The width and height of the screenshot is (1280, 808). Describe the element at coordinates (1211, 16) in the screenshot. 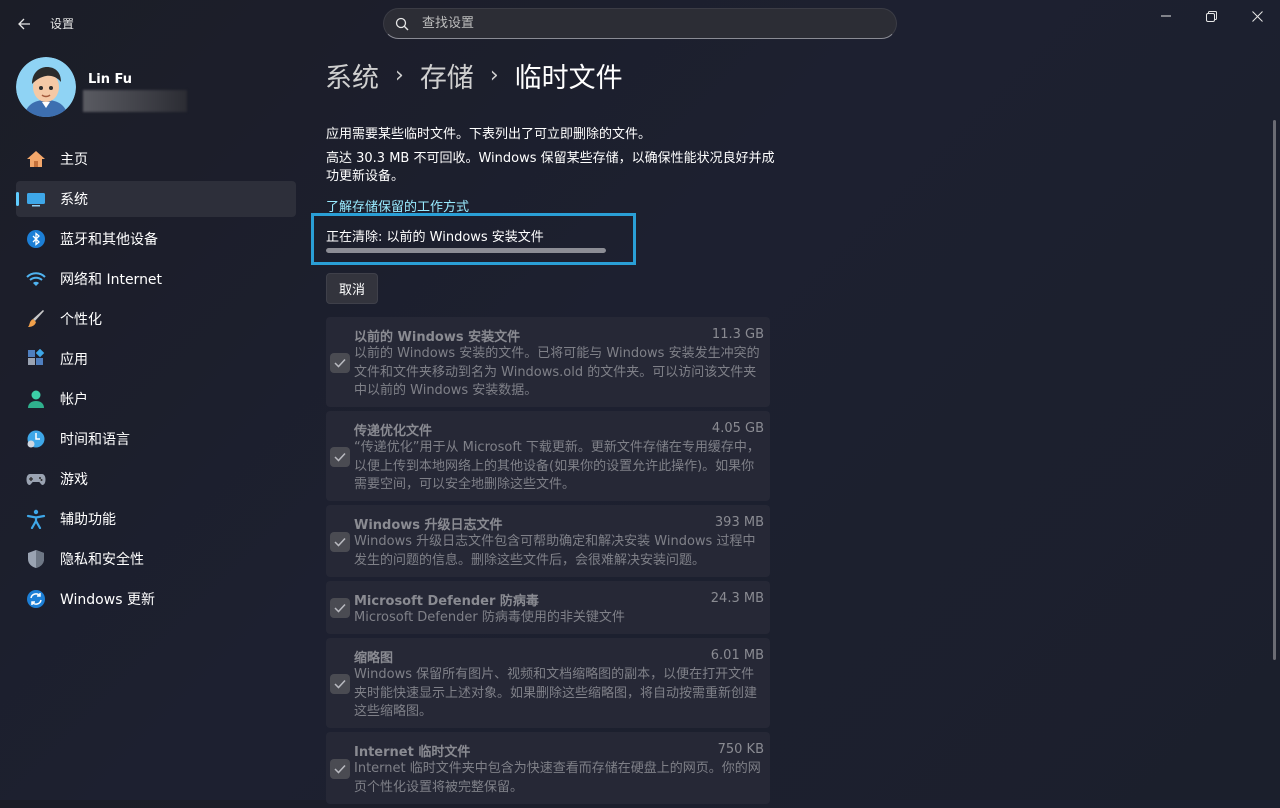

I see `restore-button` at that location.